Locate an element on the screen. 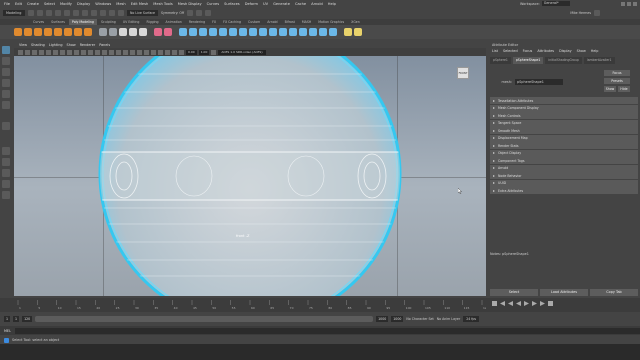 This screenshot has height=360, width=640. wireframe-on-shaded-icon is located at coordinates (111, 52).